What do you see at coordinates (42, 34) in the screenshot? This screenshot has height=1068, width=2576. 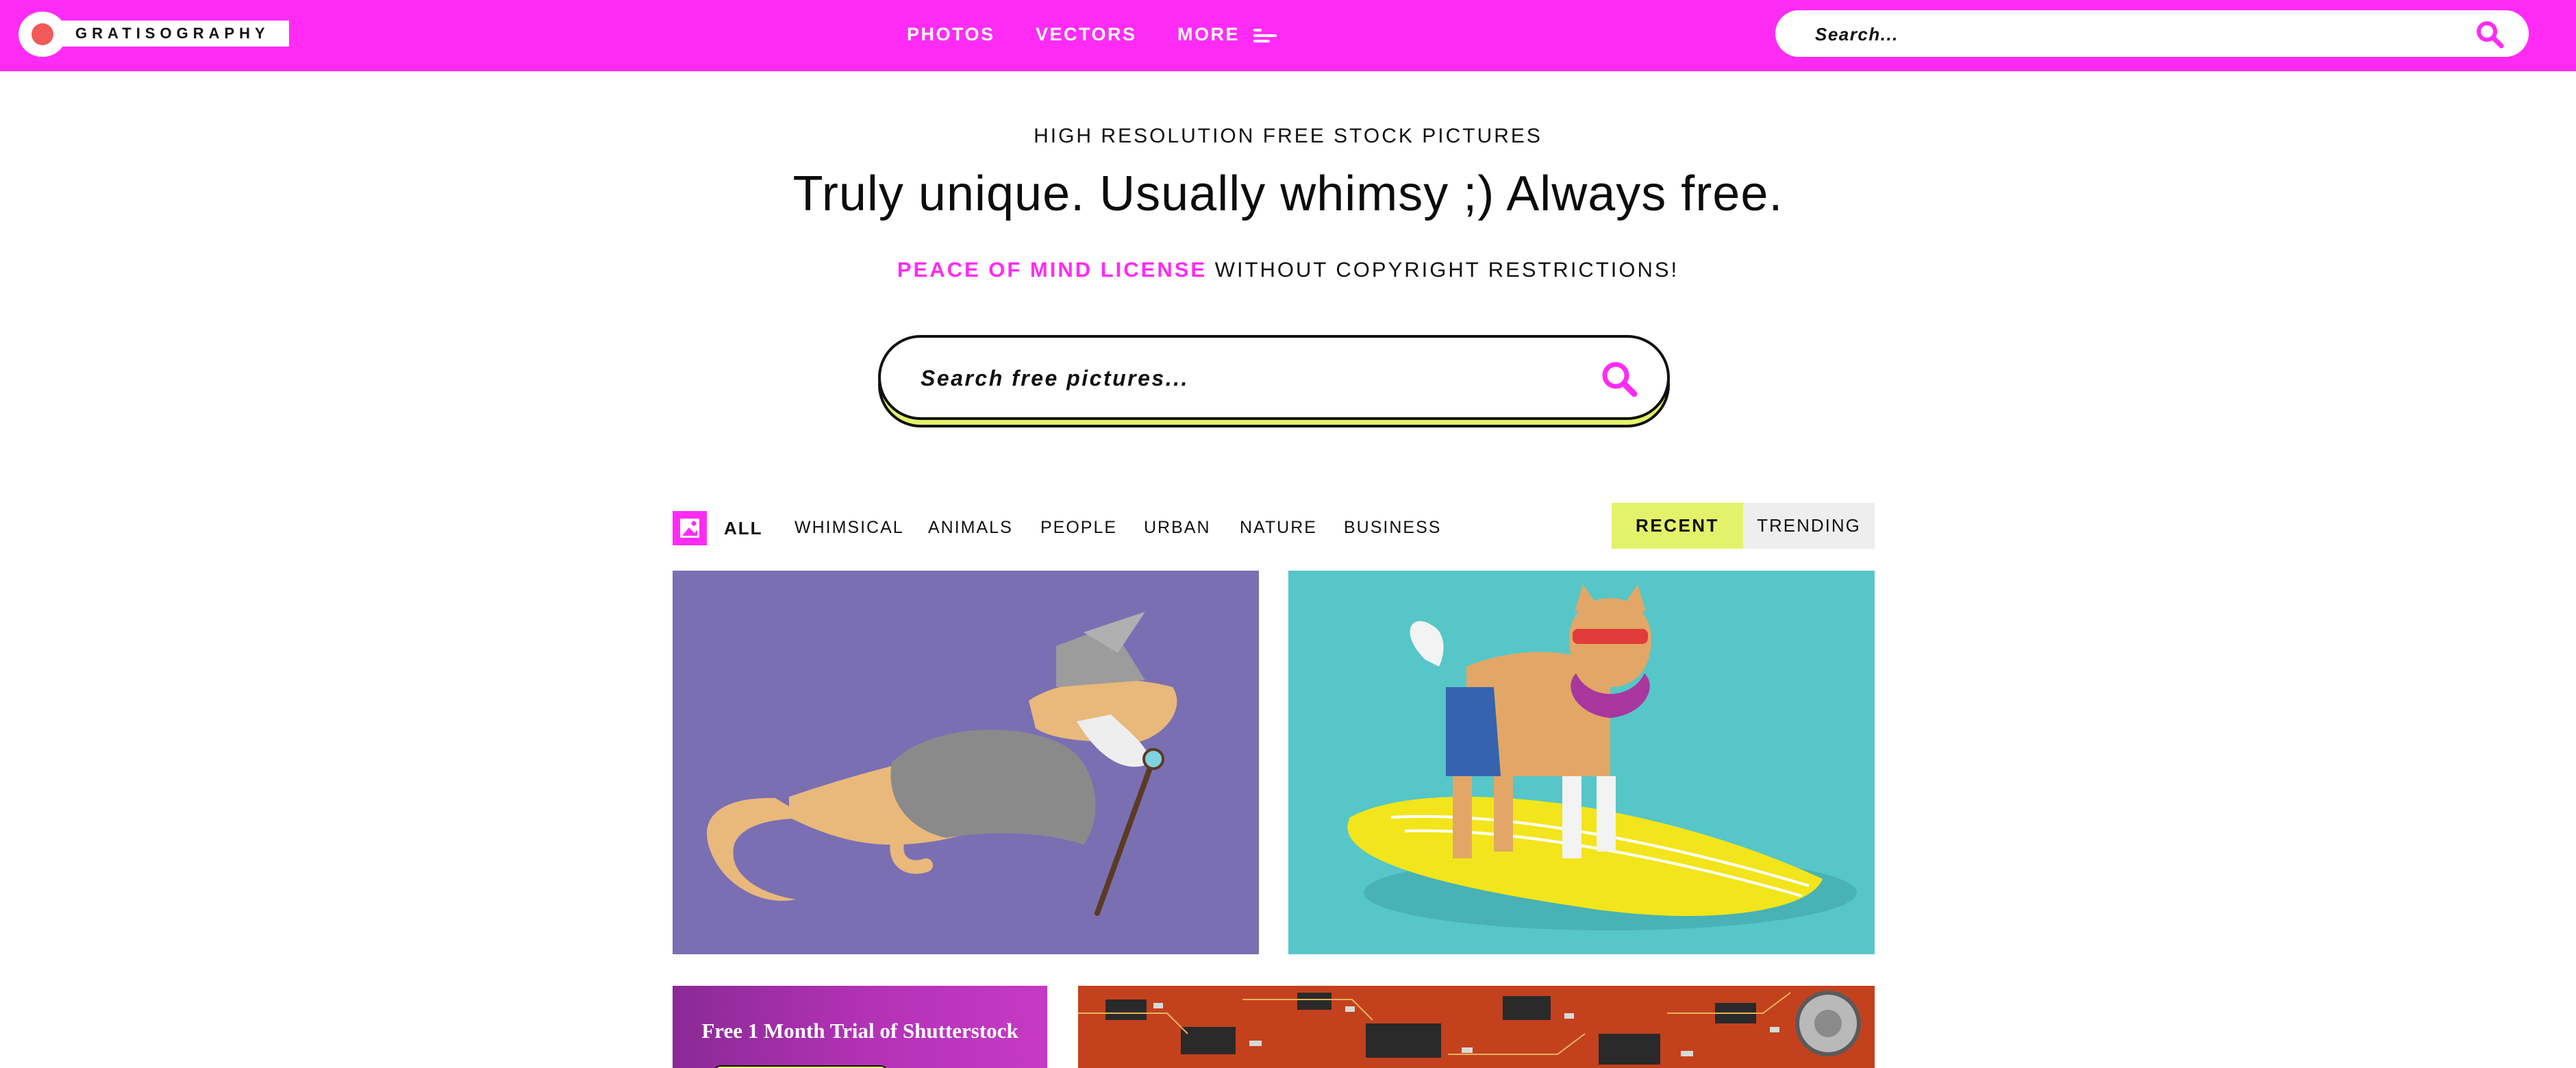 I see `logo-dot` at bounding box center [42, 34].